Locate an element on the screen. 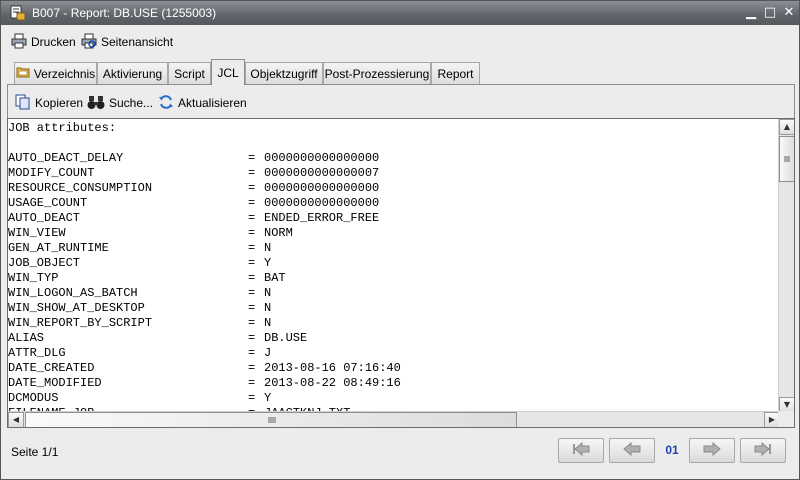  attribute-key: ALIAS is located at coordinates (26, 338).